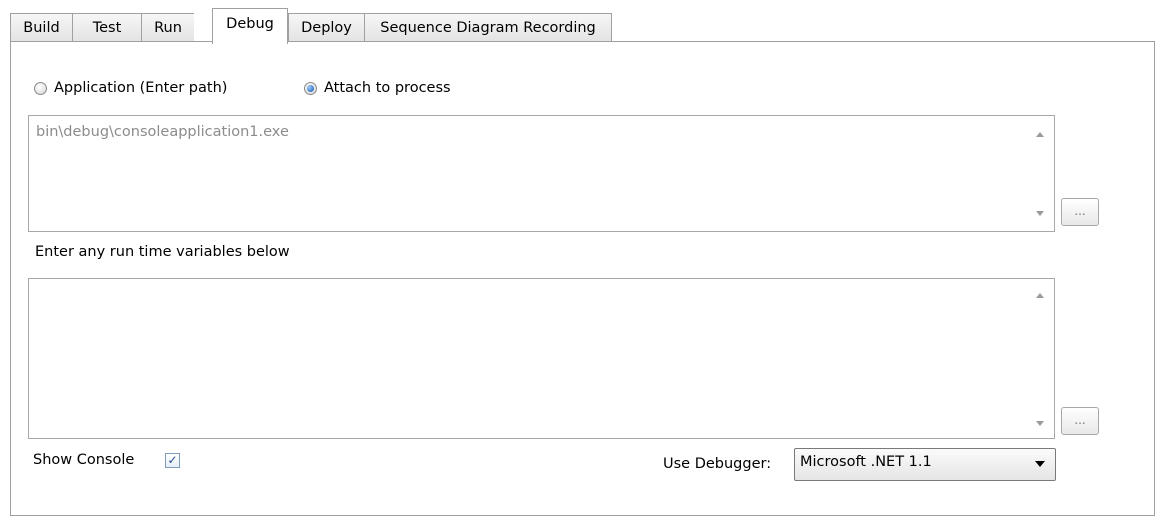 Image resolution: width=1162 pixels, height=520 pixels. What do you see at coordinates (488, 27) in the screenshot?
I see `tab-sequence-diagram-recording: Sequence Diagram Recording` at bounding box center [488, 27].